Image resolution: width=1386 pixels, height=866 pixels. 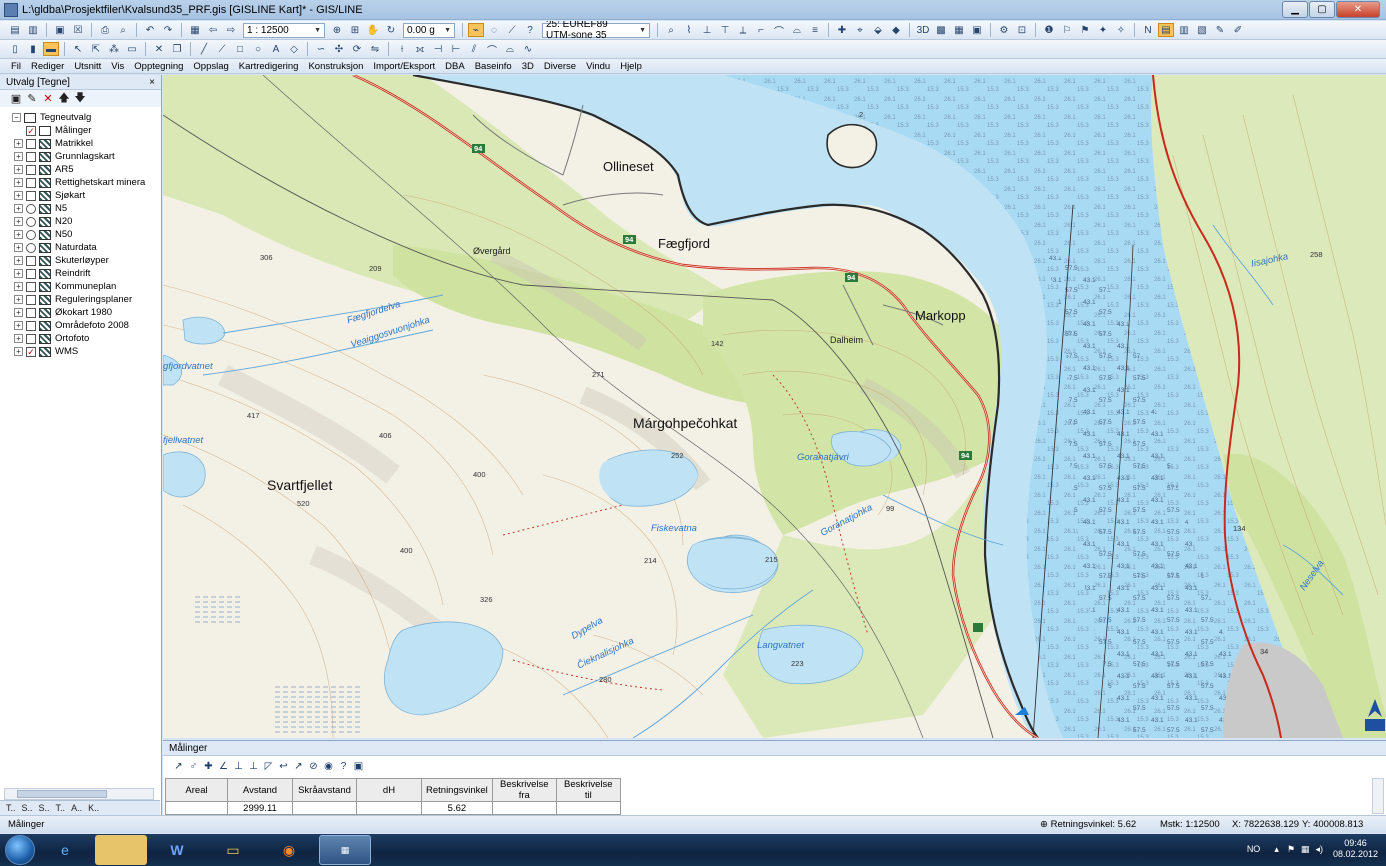 What do you see at coordinates (402, 49) in the screenshot?
I see `split-icon: ⟊` at bounding box center [402, 49].